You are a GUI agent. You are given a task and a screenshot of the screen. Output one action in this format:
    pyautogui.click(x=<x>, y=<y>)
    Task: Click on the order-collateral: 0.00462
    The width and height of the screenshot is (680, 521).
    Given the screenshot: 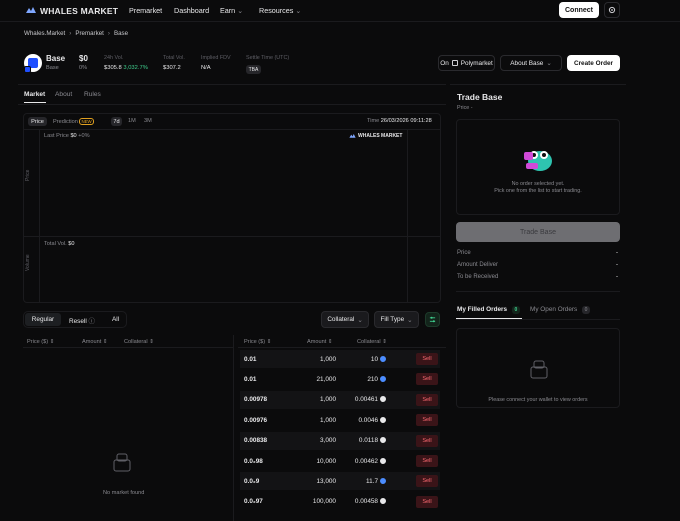 What is the action you would take?
    pyautogui.click(x=370, y=461)
    